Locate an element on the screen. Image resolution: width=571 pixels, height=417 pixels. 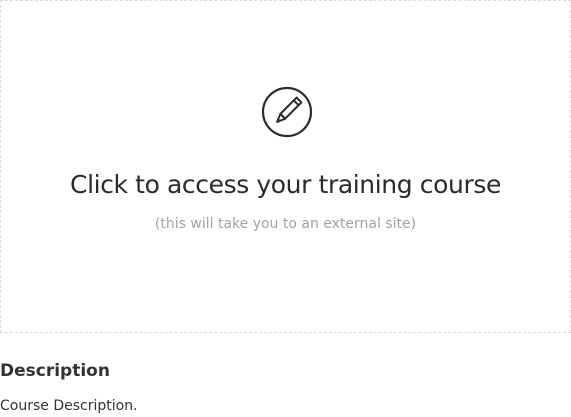
description-text: Course Description. is located at coordinates (69, 406).